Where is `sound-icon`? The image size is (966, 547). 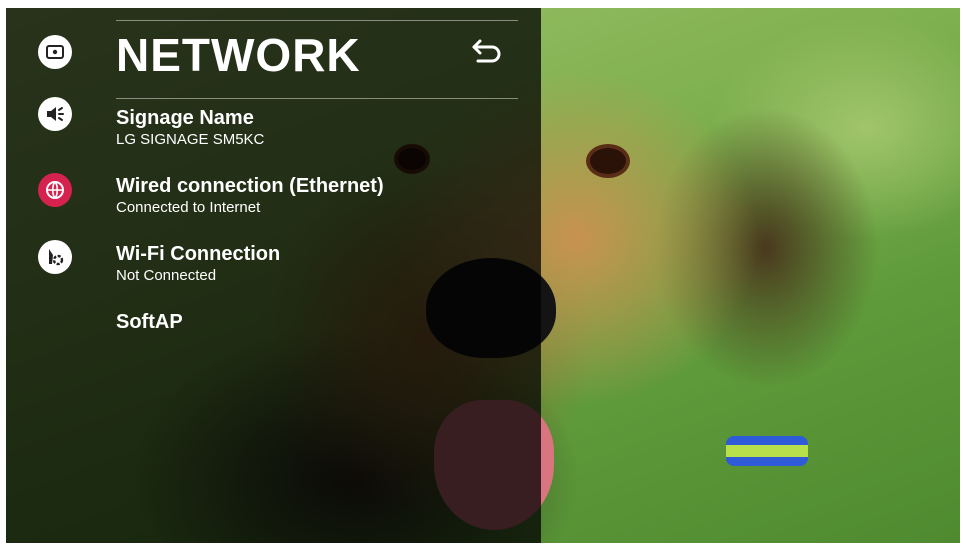 sound-icon is located at coordinates (55, 114).